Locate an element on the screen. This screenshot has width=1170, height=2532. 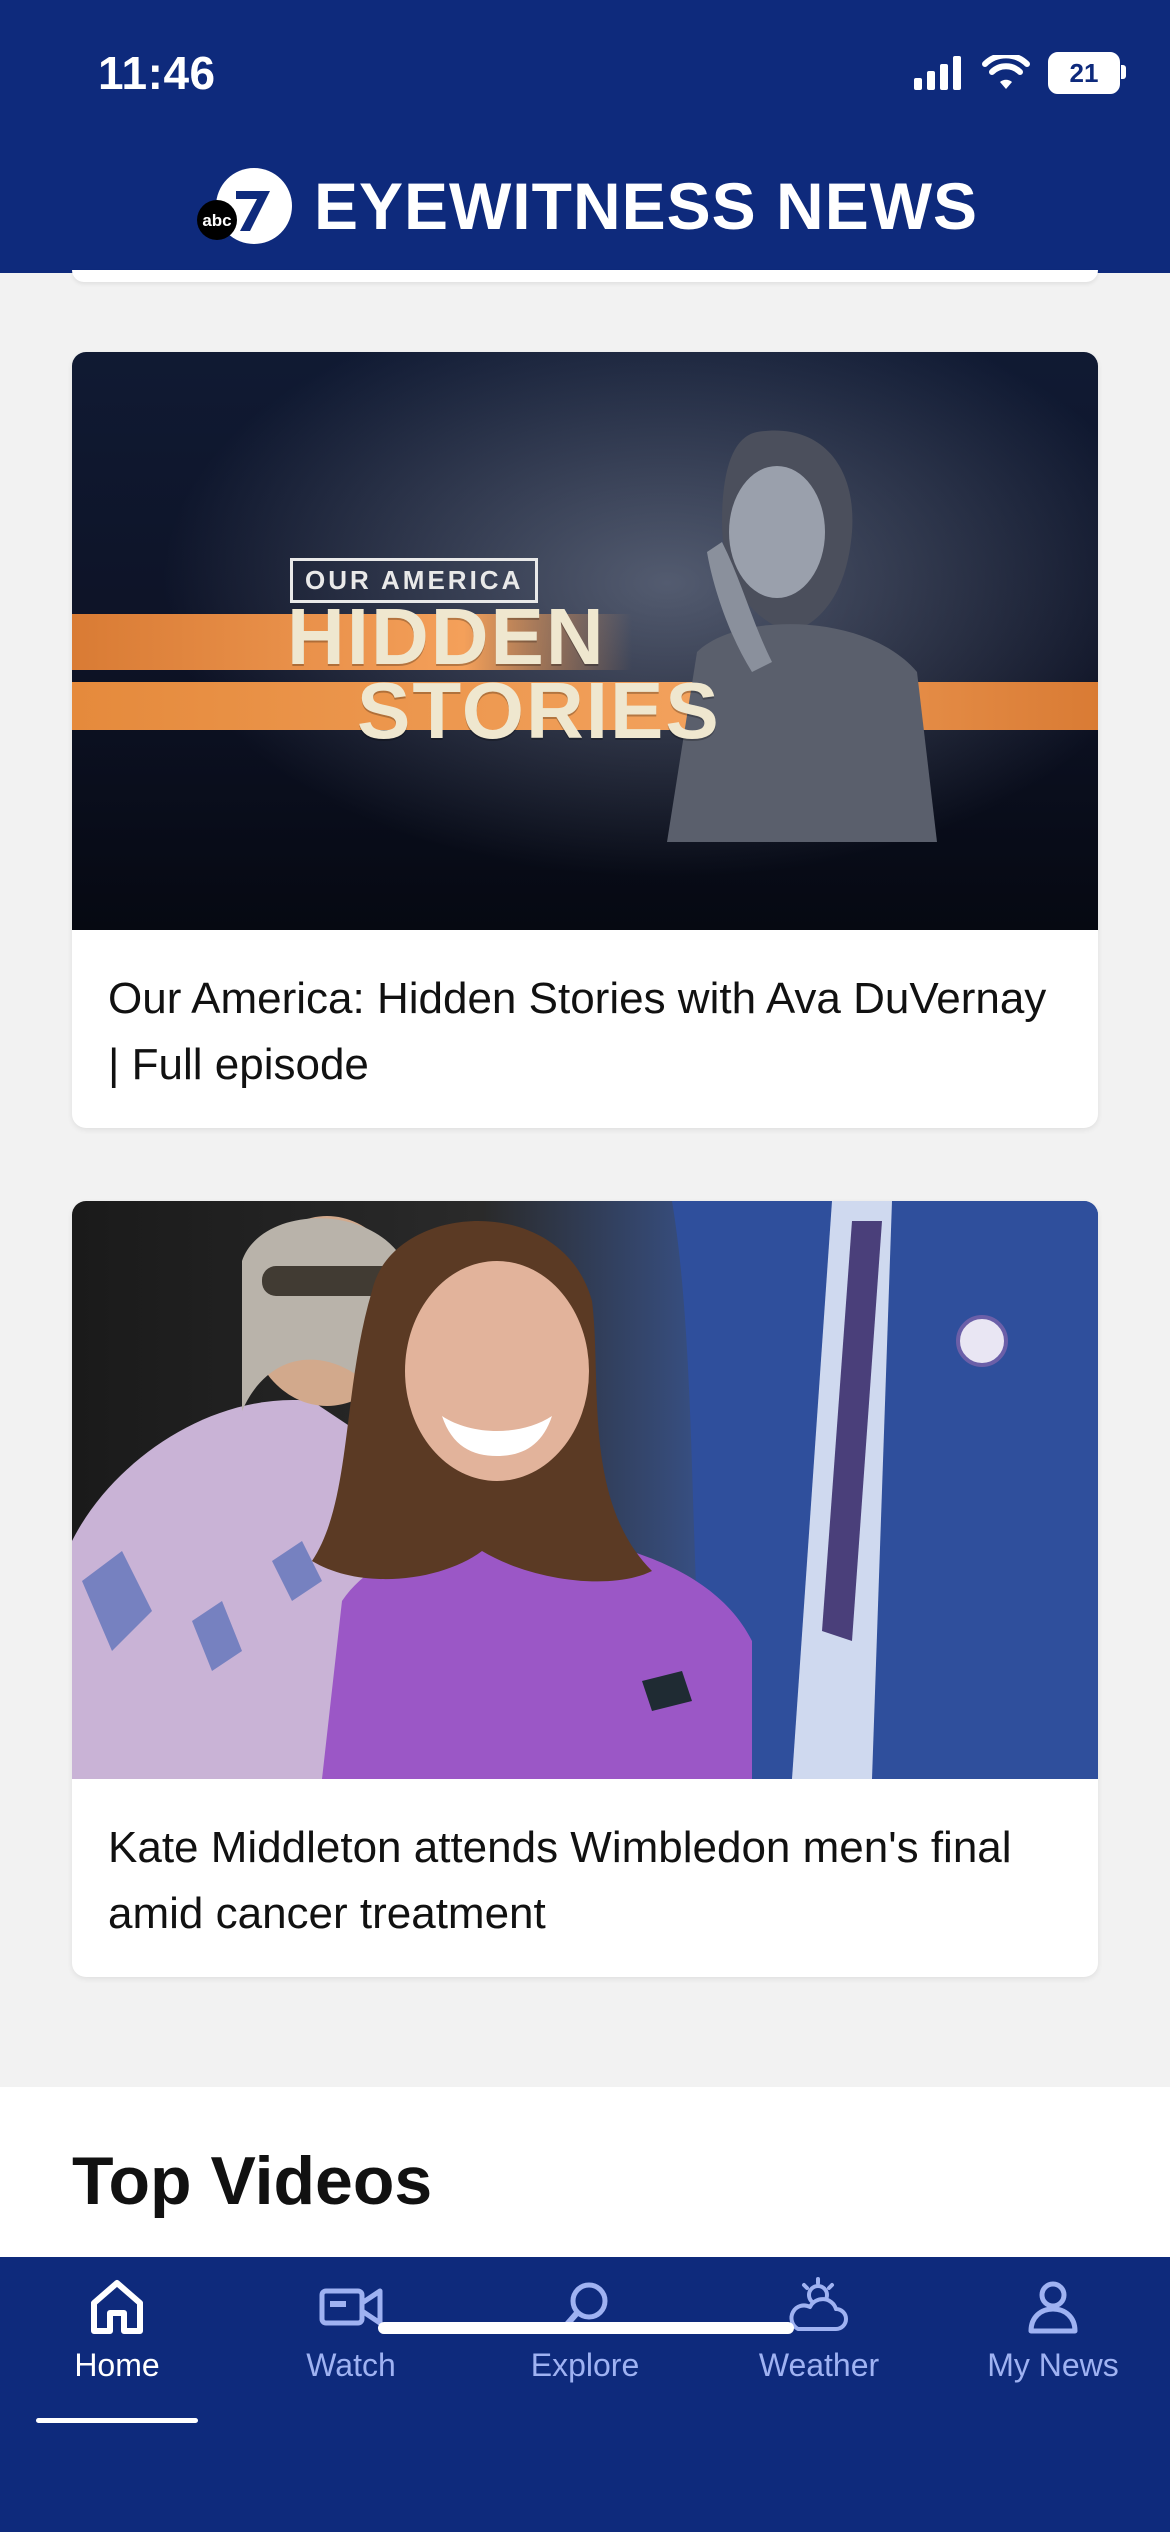
tab-label: My News is located at coordinates (1053, 2365).